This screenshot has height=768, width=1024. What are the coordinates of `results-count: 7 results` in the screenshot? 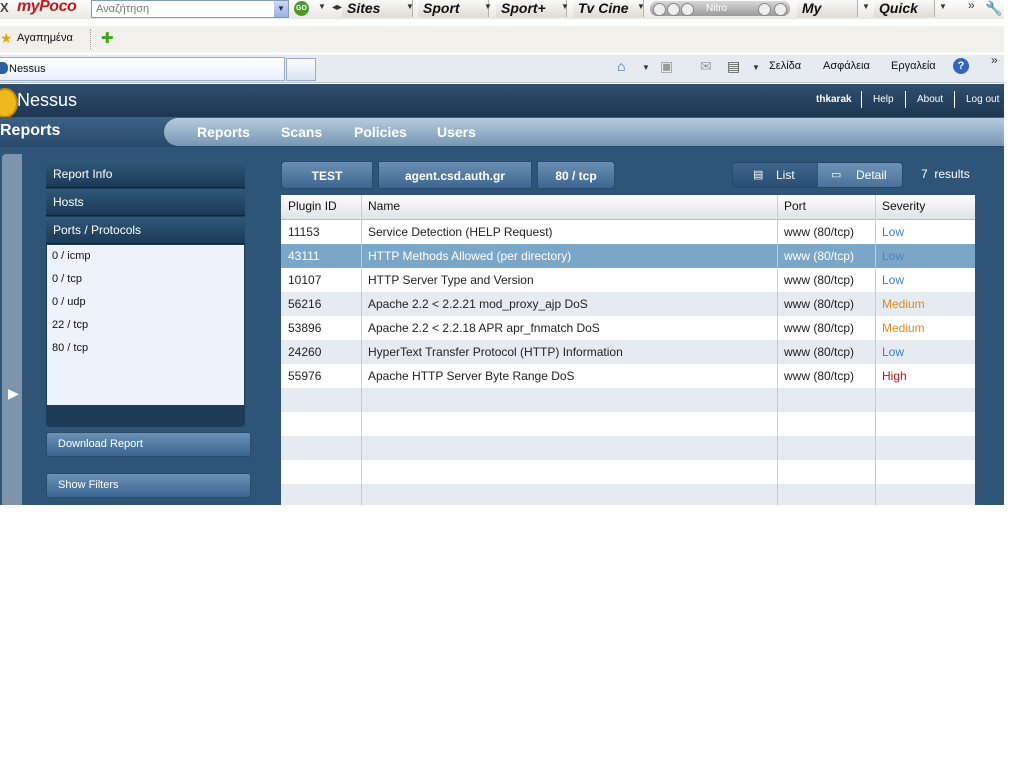 It's located at (945, 174).